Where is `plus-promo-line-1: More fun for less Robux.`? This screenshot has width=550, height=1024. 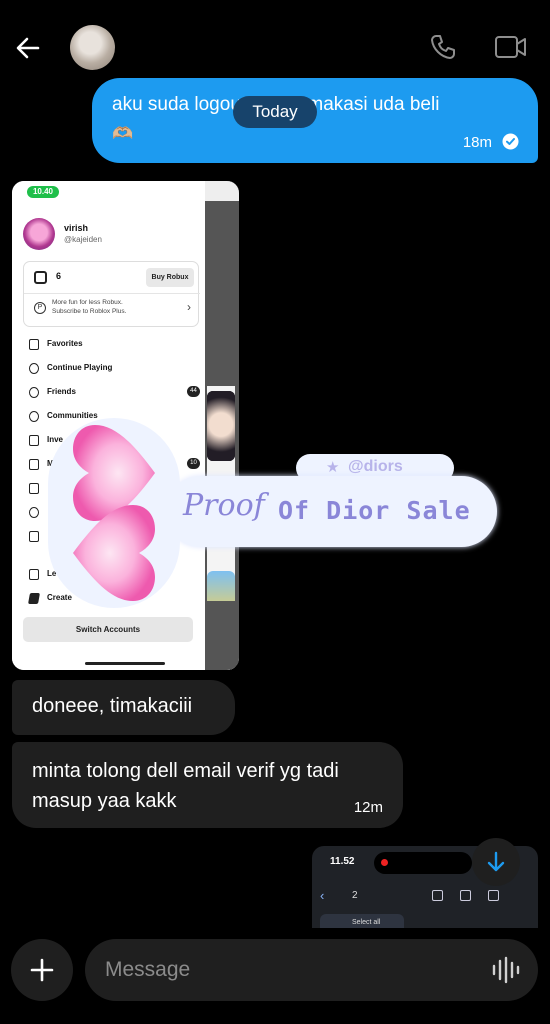 plus-promo-line-1: More fun for less Robux. is located at coordinates (87, 302).